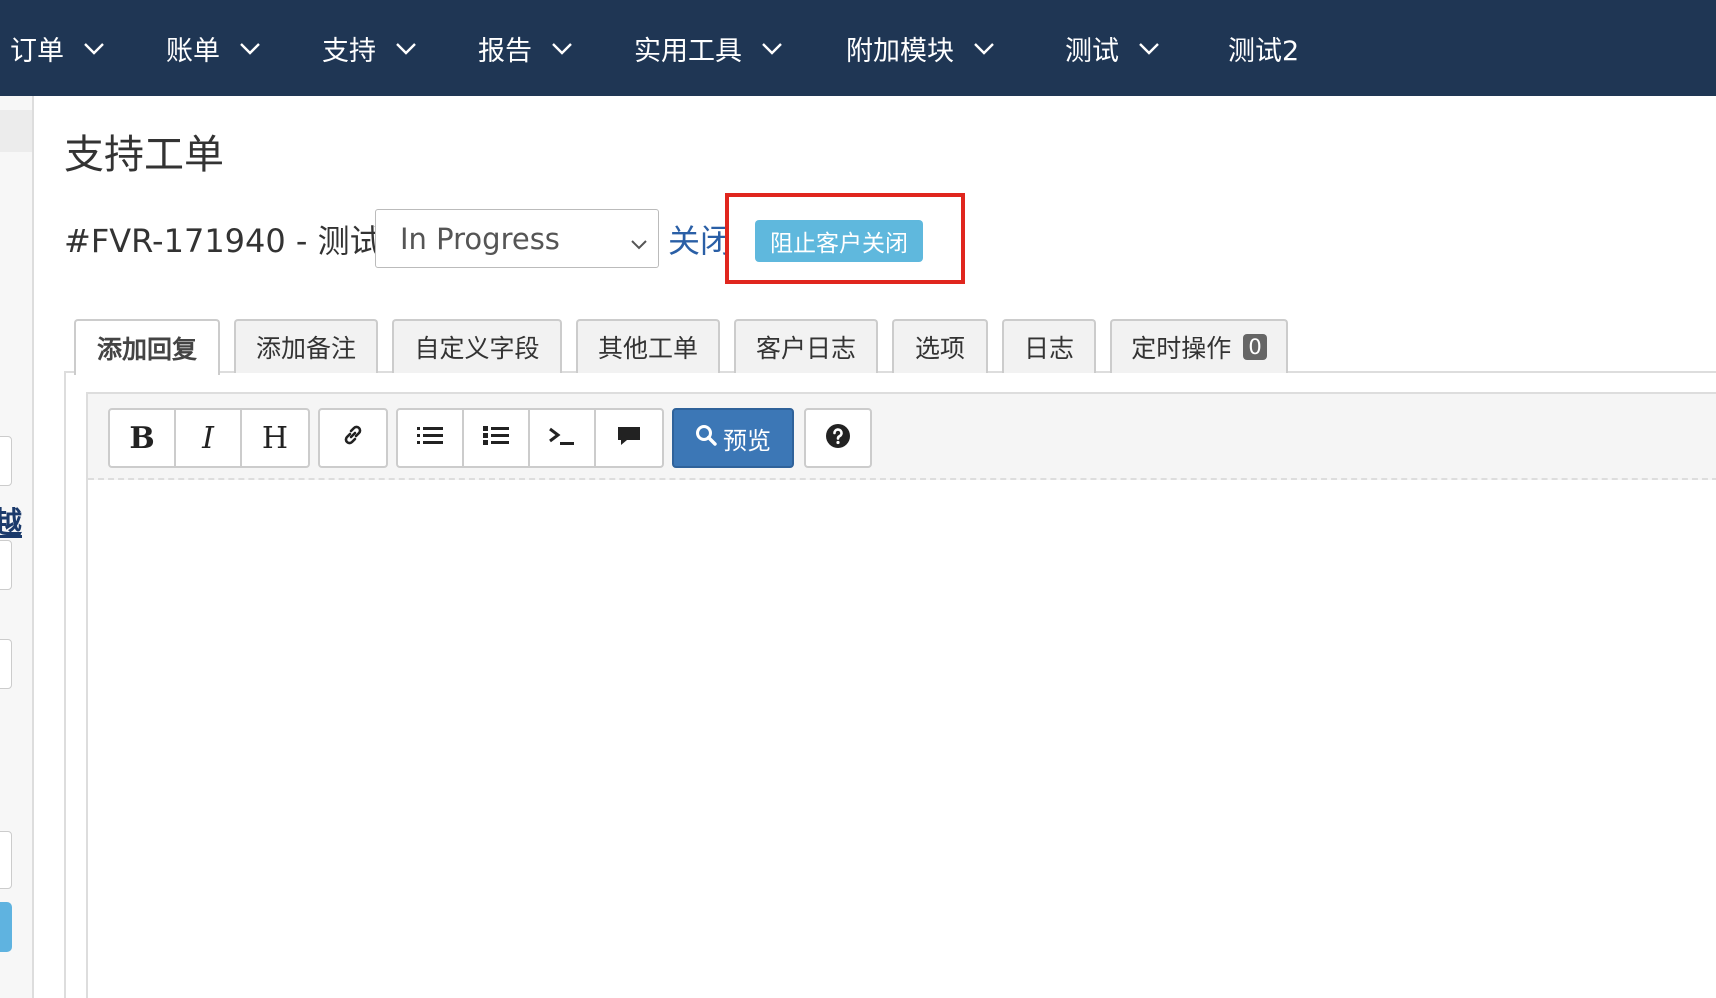  Describe the element at coordinates (505, 51) in the screenshot. I see `nav-item-label: 报告` at that location.